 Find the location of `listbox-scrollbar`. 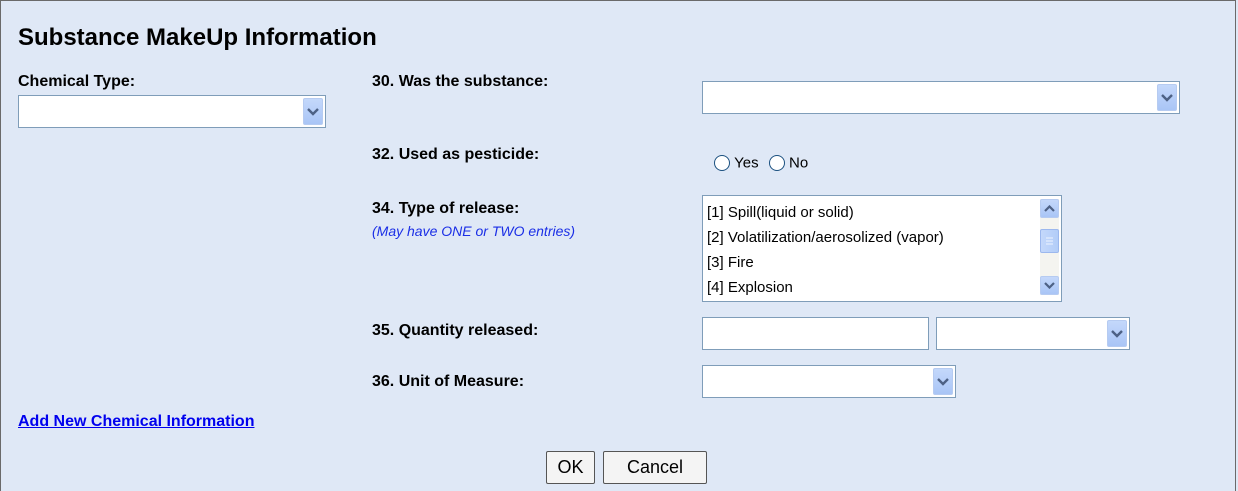

listbox-scrollbar is located at coordinates (1049, 247).